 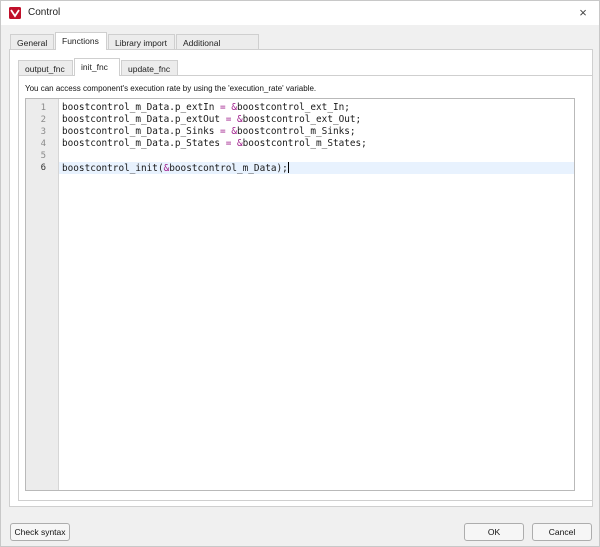 What do you see at coordinates (144, 143) in the screenshot?
I see `code-token: boostcontrol_m_Data.p_States` at bounding box center [144, 143].